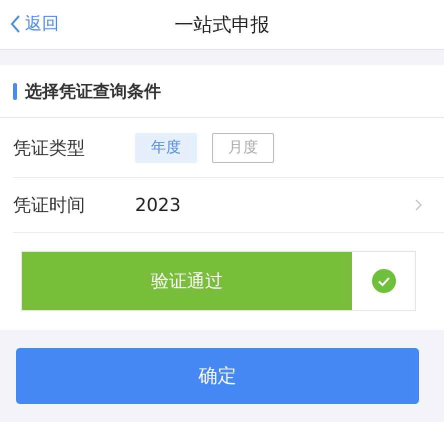 The height and width of the screenshot is (422, 444). Describe the element at coordinates (49, 205) in the screenshot. I see `field-label: 凭证时间` at that location.